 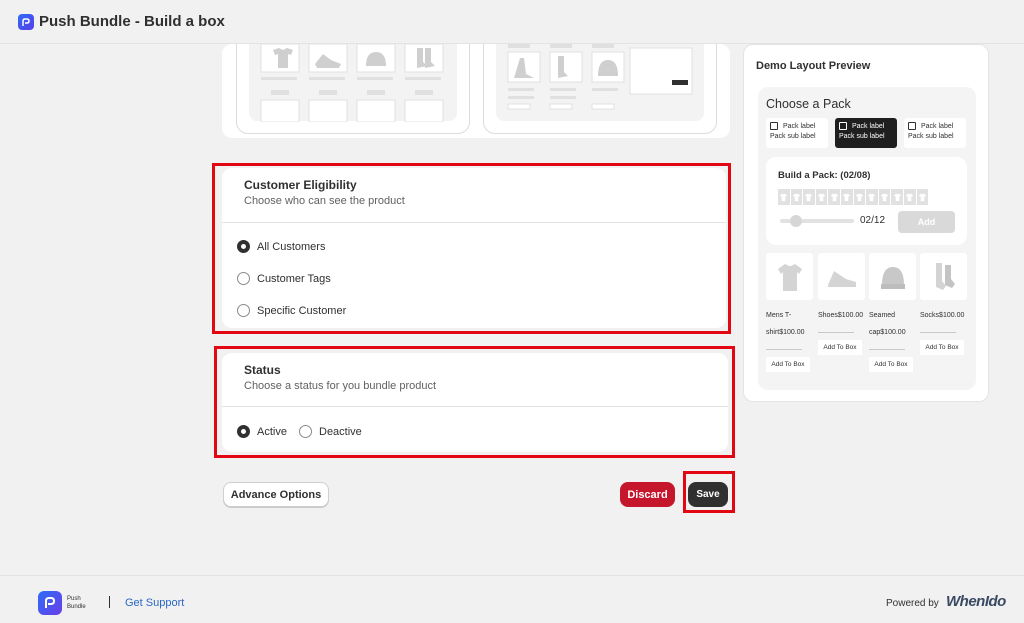 I want to click on product-card: Seamed cap$100.00 Add To Box, so click(x=892, y=312).